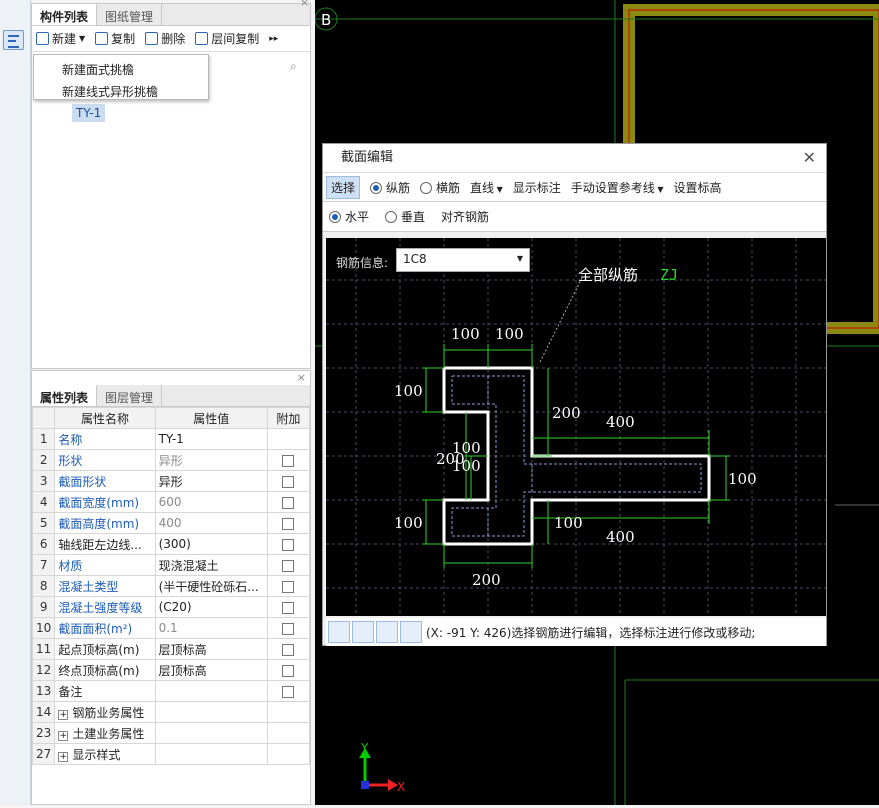 The width and height of the screenshot is (879, 808). What do you see at coordinates (465, 216) in the screenshot?
I see `align-rebar-button: 对齐钢筋` at bounding box center [465, 216].